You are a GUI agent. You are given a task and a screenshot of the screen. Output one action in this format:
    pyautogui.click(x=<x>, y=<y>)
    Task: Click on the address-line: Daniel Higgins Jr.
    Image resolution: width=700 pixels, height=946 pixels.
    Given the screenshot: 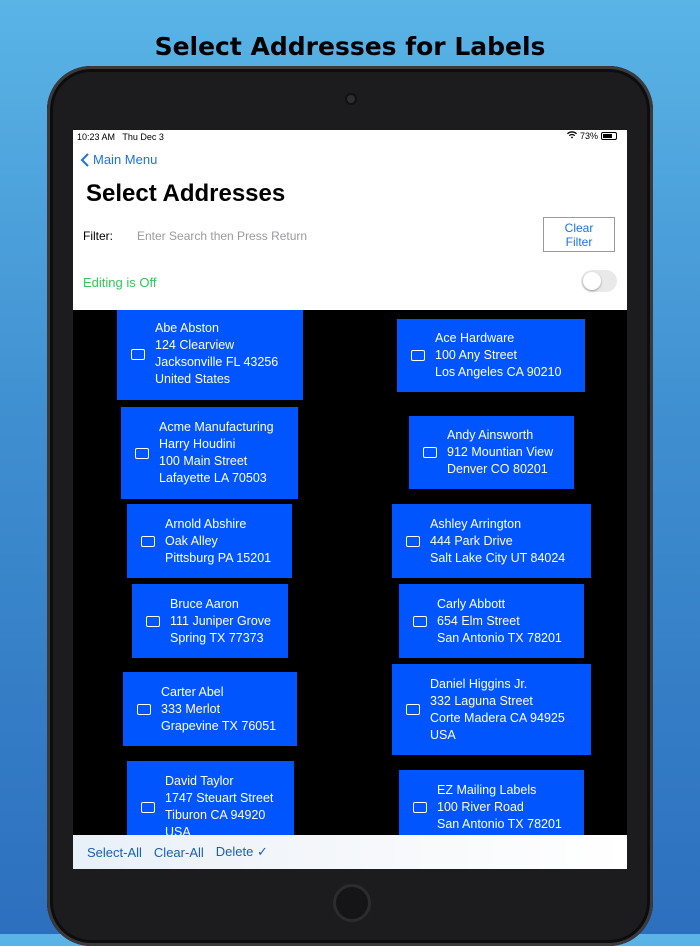 What is the action you would take?
    pyautogui.click(x=479, y=683)
    